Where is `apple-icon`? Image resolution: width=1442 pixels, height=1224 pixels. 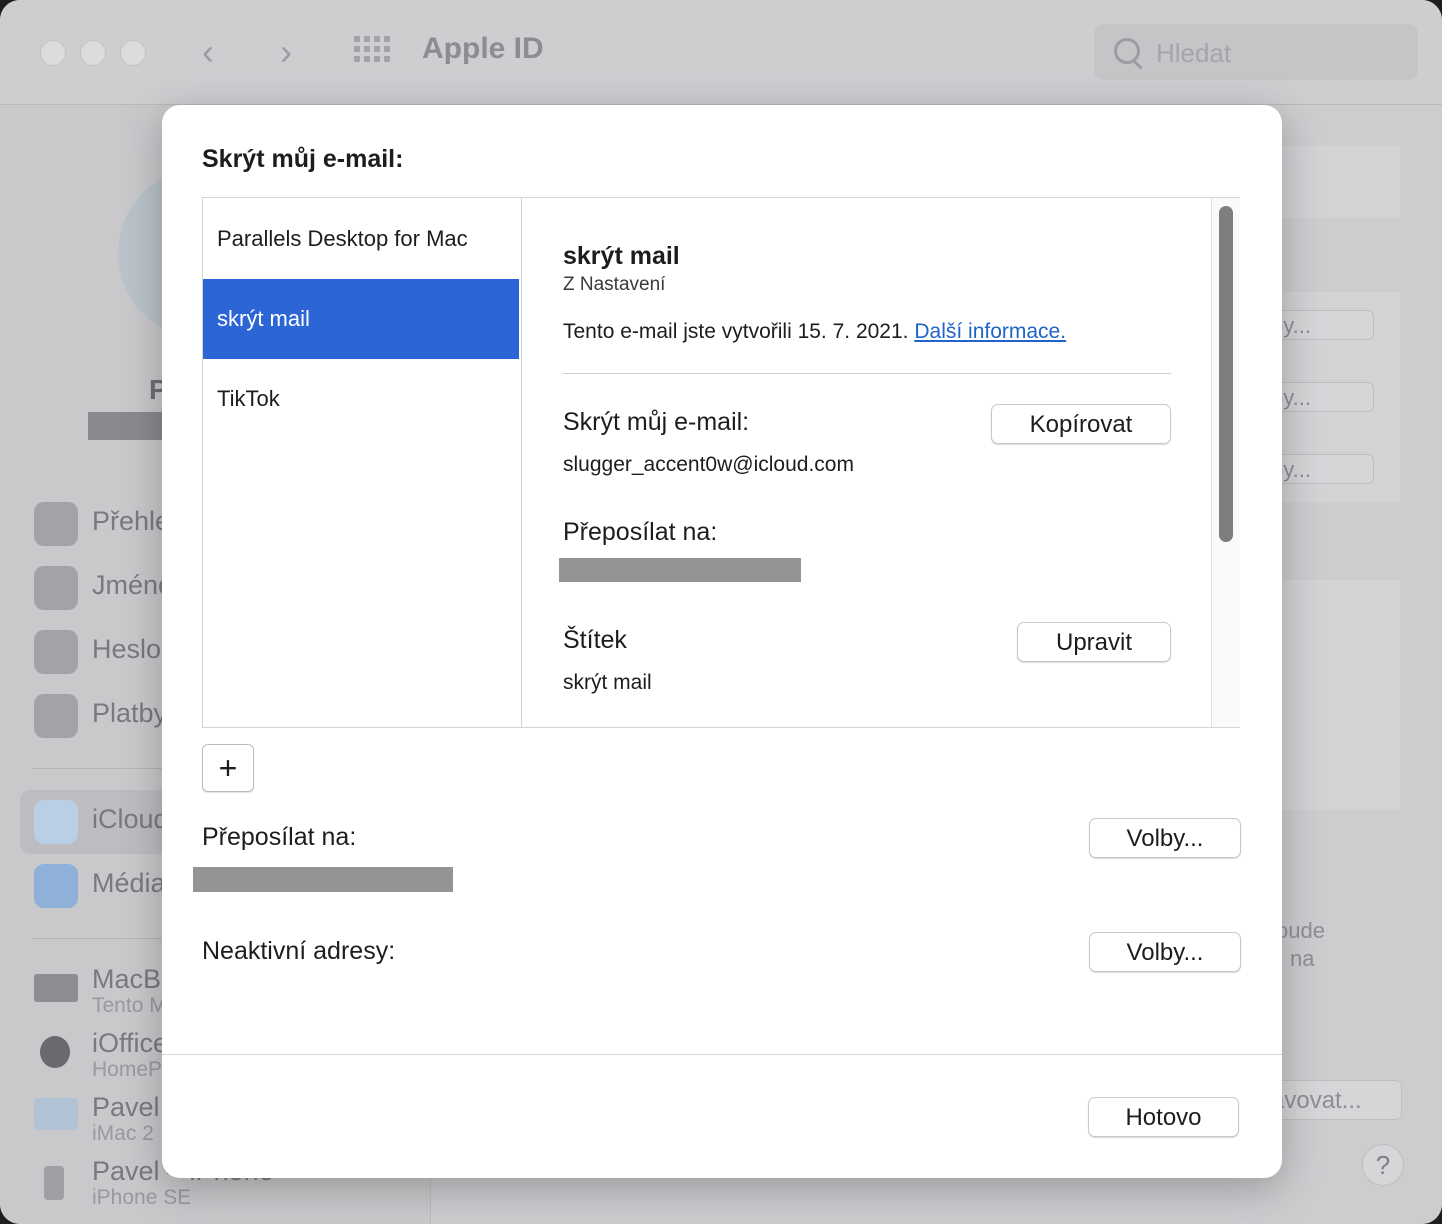
apple-icon is located at coordinates (56, 524).